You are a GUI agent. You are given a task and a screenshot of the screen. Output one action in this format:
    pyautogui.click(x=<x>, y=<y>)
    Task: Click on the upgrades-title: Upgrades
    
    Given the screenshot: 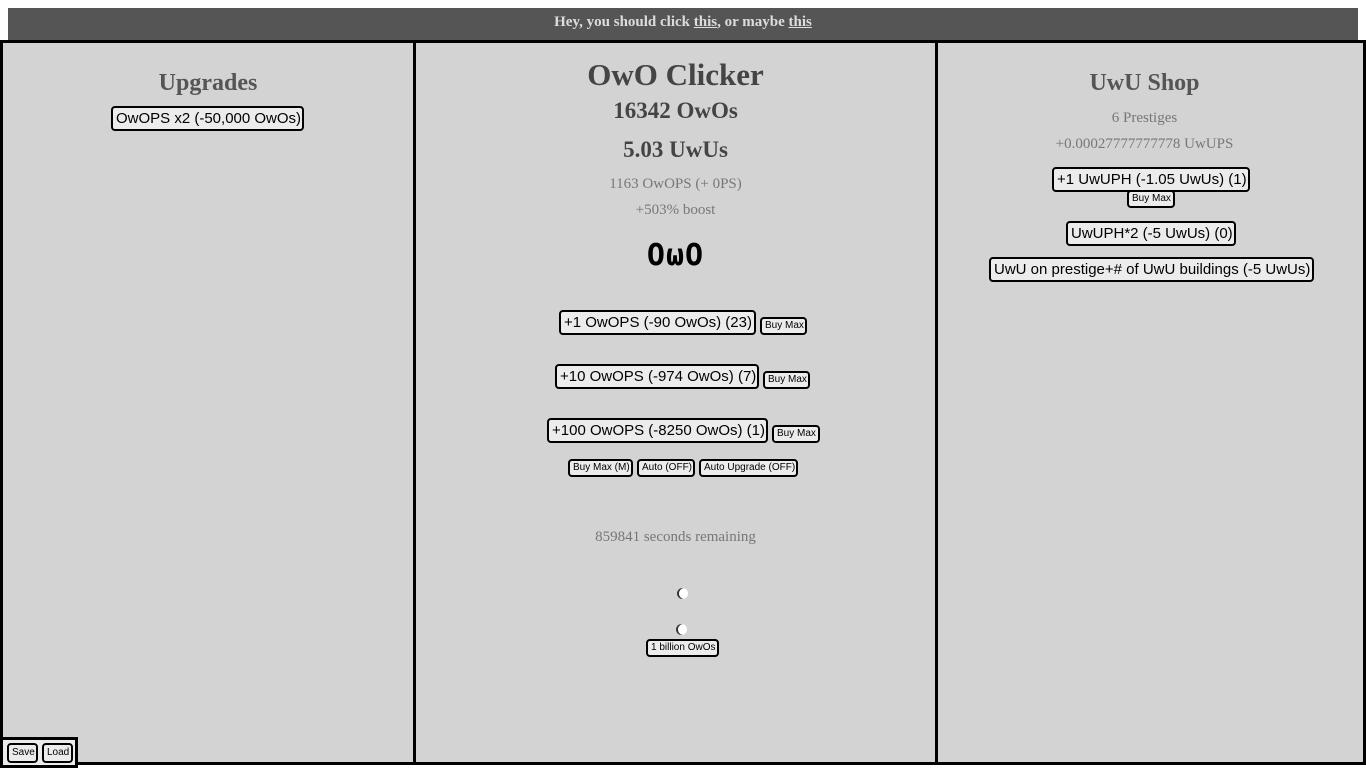 What is the action you would take?
    pyautogui.click(x=208, y=83)
    